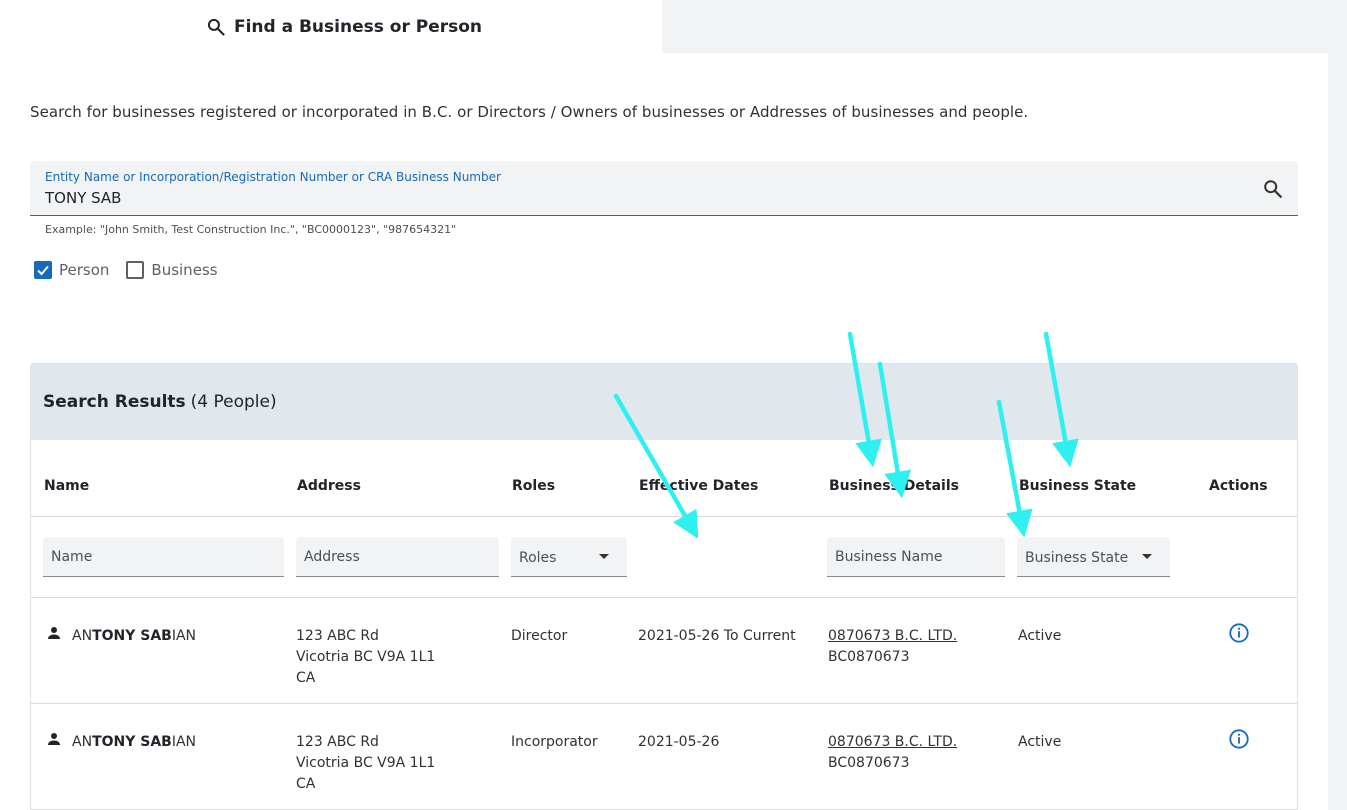 This screenshot has height=810, width=1347. I want to click on results-title: Search Results, so click(114, 402).